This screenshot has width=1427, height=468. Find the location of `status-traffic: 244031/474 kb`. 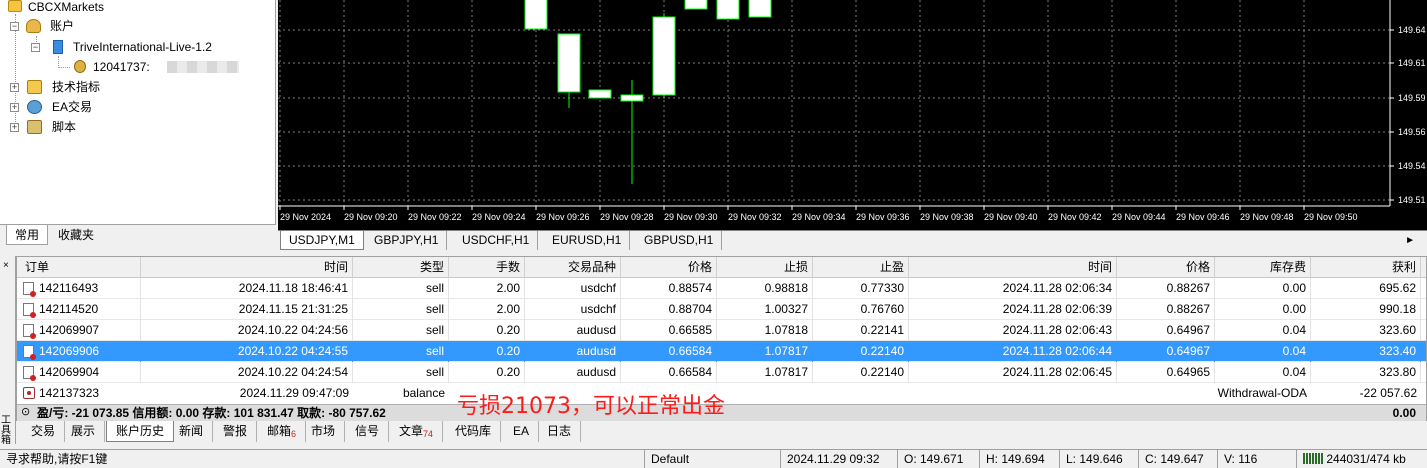

status-traffic: 244031/474 kb is located at coordinates (1361, 459).